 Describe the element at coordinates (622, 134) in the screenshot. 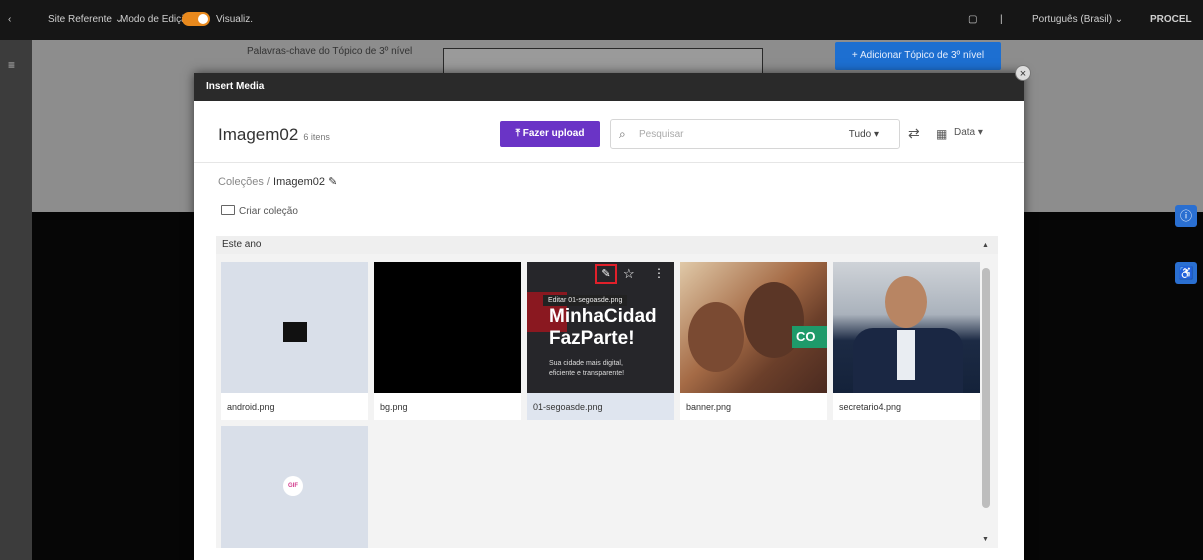

I see `search-icon: ⌕` at that location.